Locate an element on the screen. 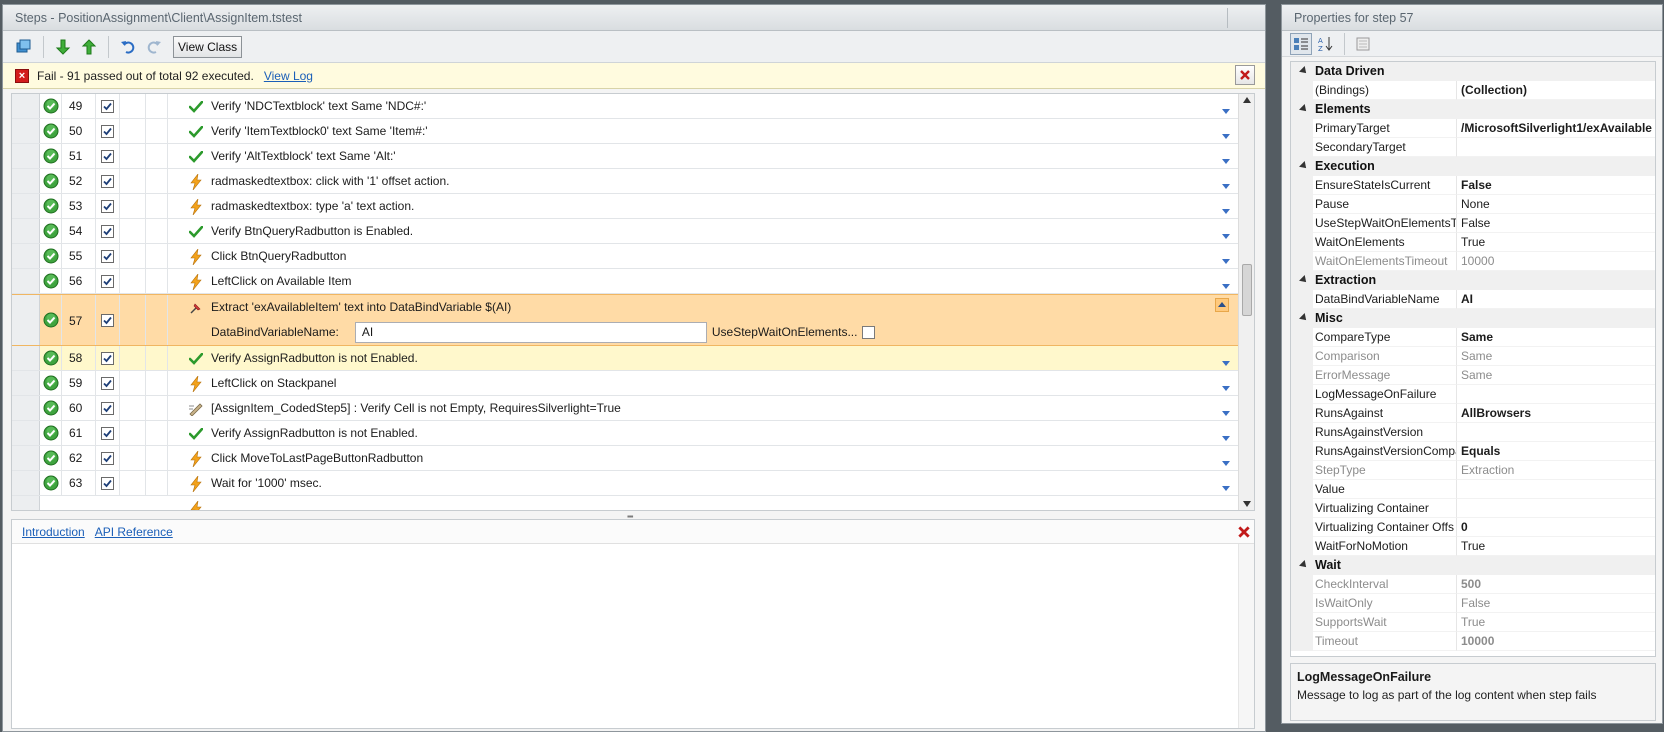 The height and width of the screenshot is (732, 1664). use-step-wait-checkbox is located at coordinates (869, 332).